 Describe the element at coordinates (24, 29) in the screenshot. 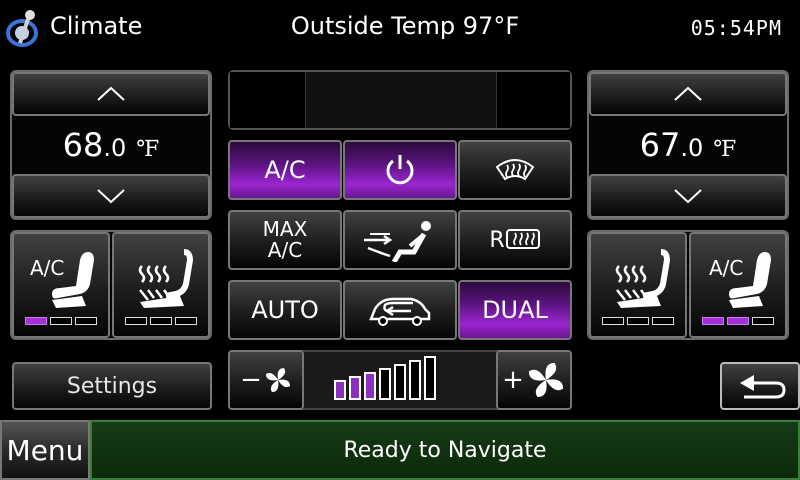

I see `app-logo-icon` at that location.